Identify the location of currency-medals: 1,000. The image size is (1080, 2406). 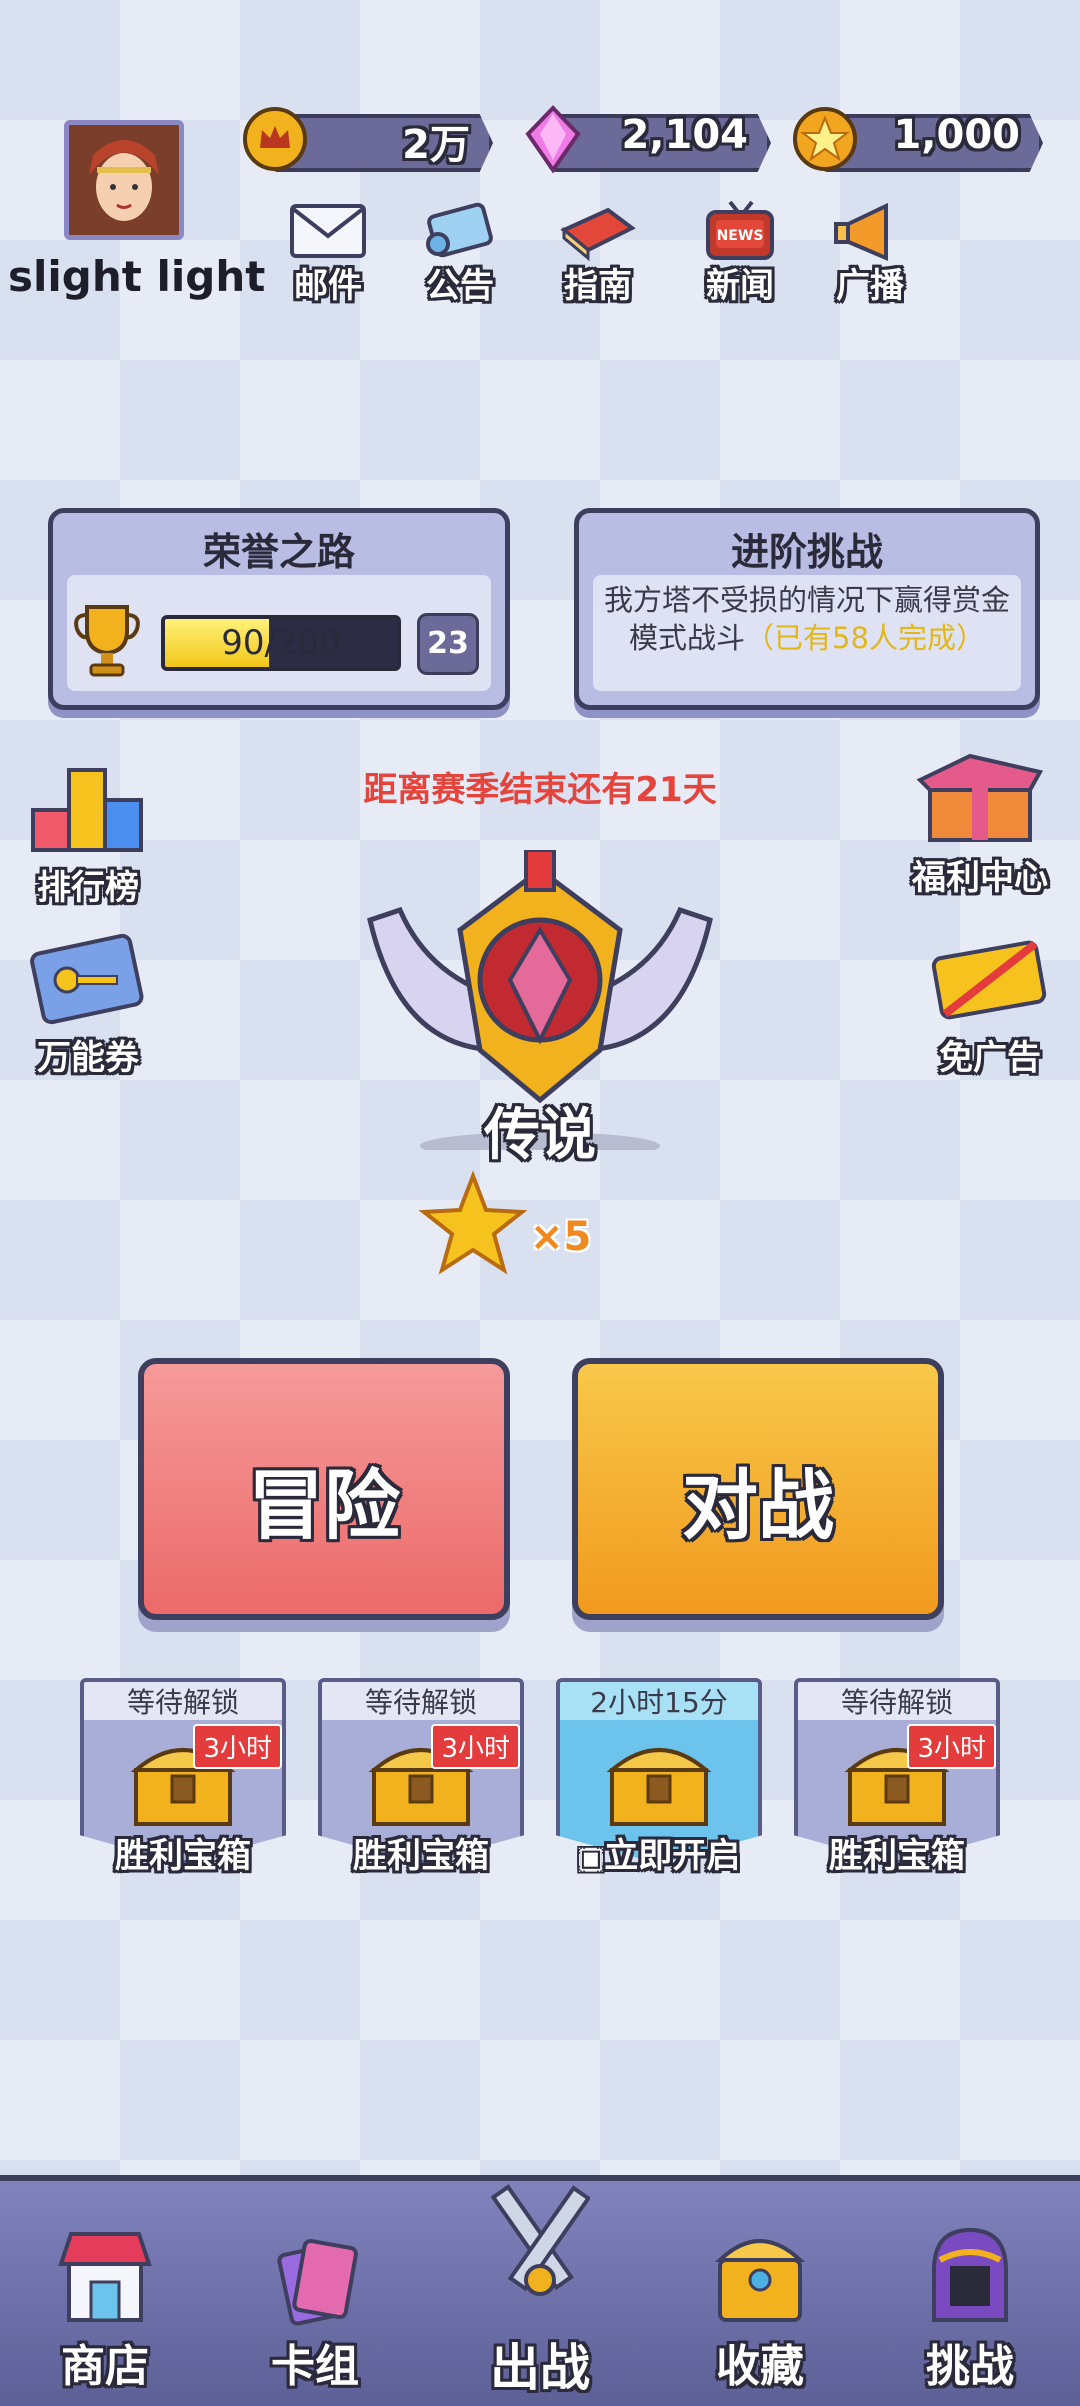
(916, 139).